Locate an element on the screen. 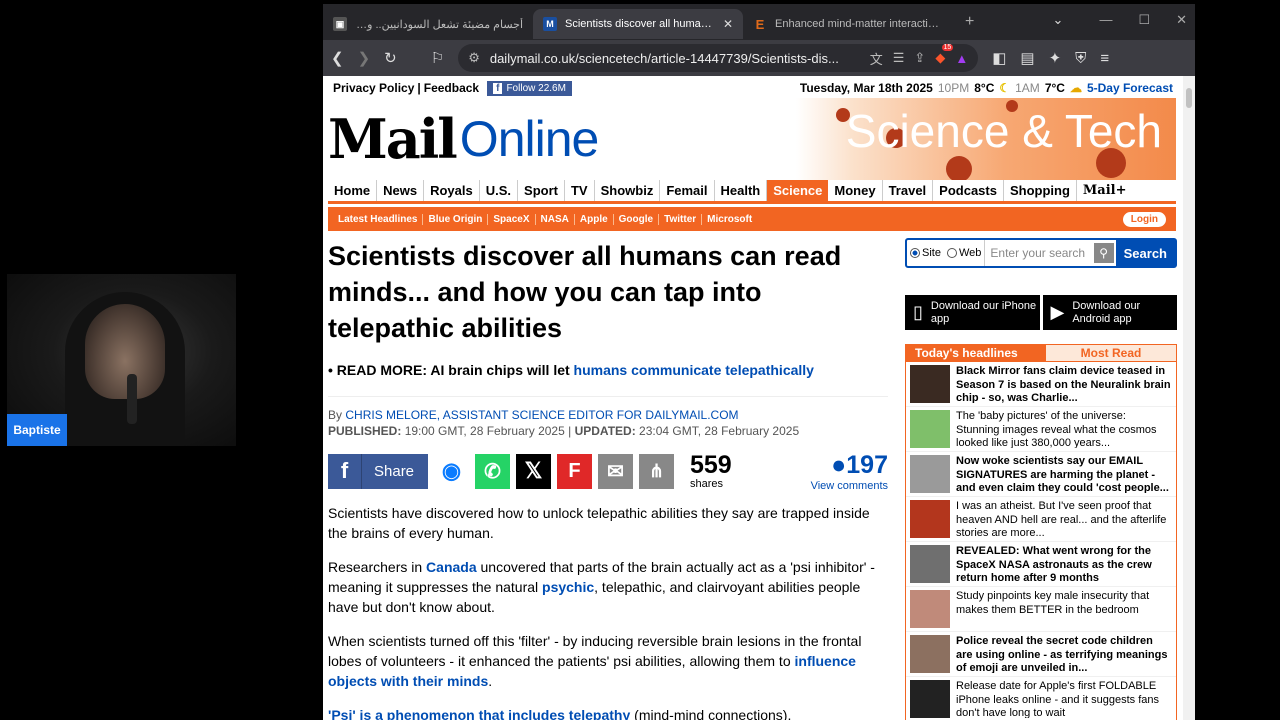  more-share-icon: ⋔ is located at coordinates (656, 471).